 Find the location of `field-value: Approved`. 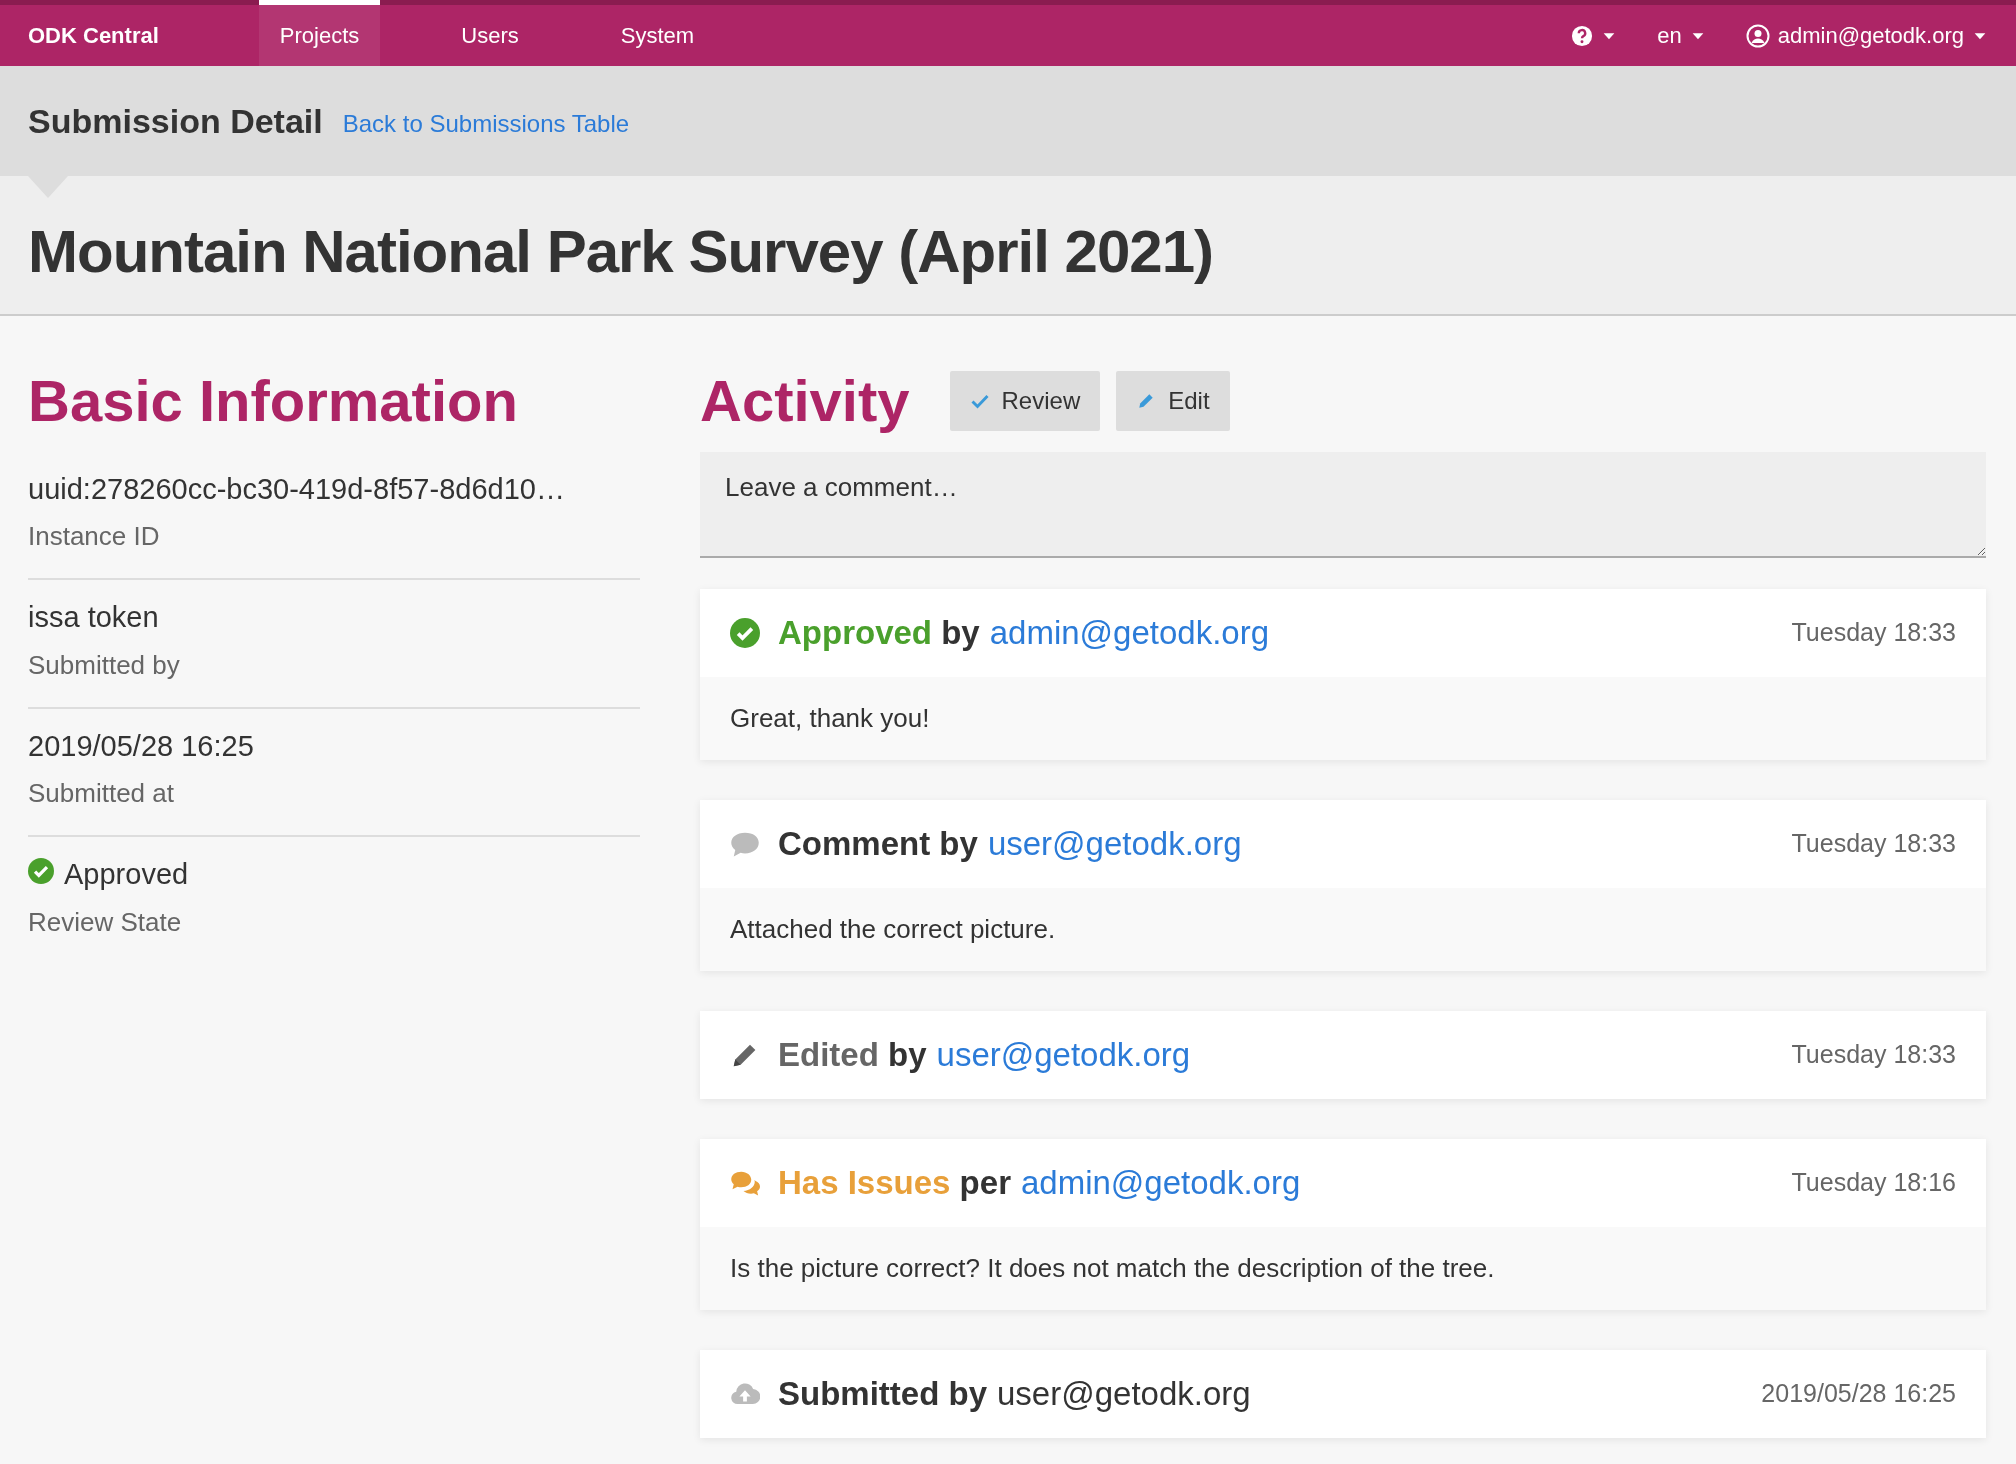

field-value: Approved is located at coordinates (126, 875).